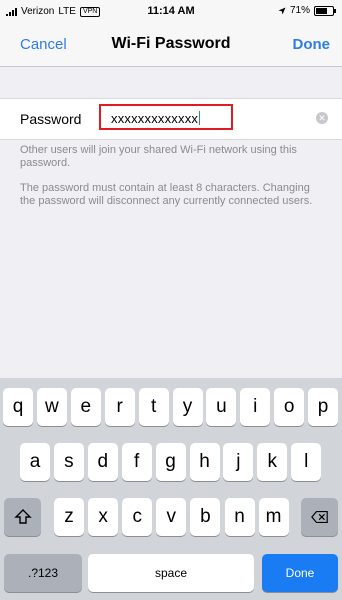 The image size is (342, 600). Describe the element at coordinates (102, 462) in the screenshot. I see `key-d: d` at that location.